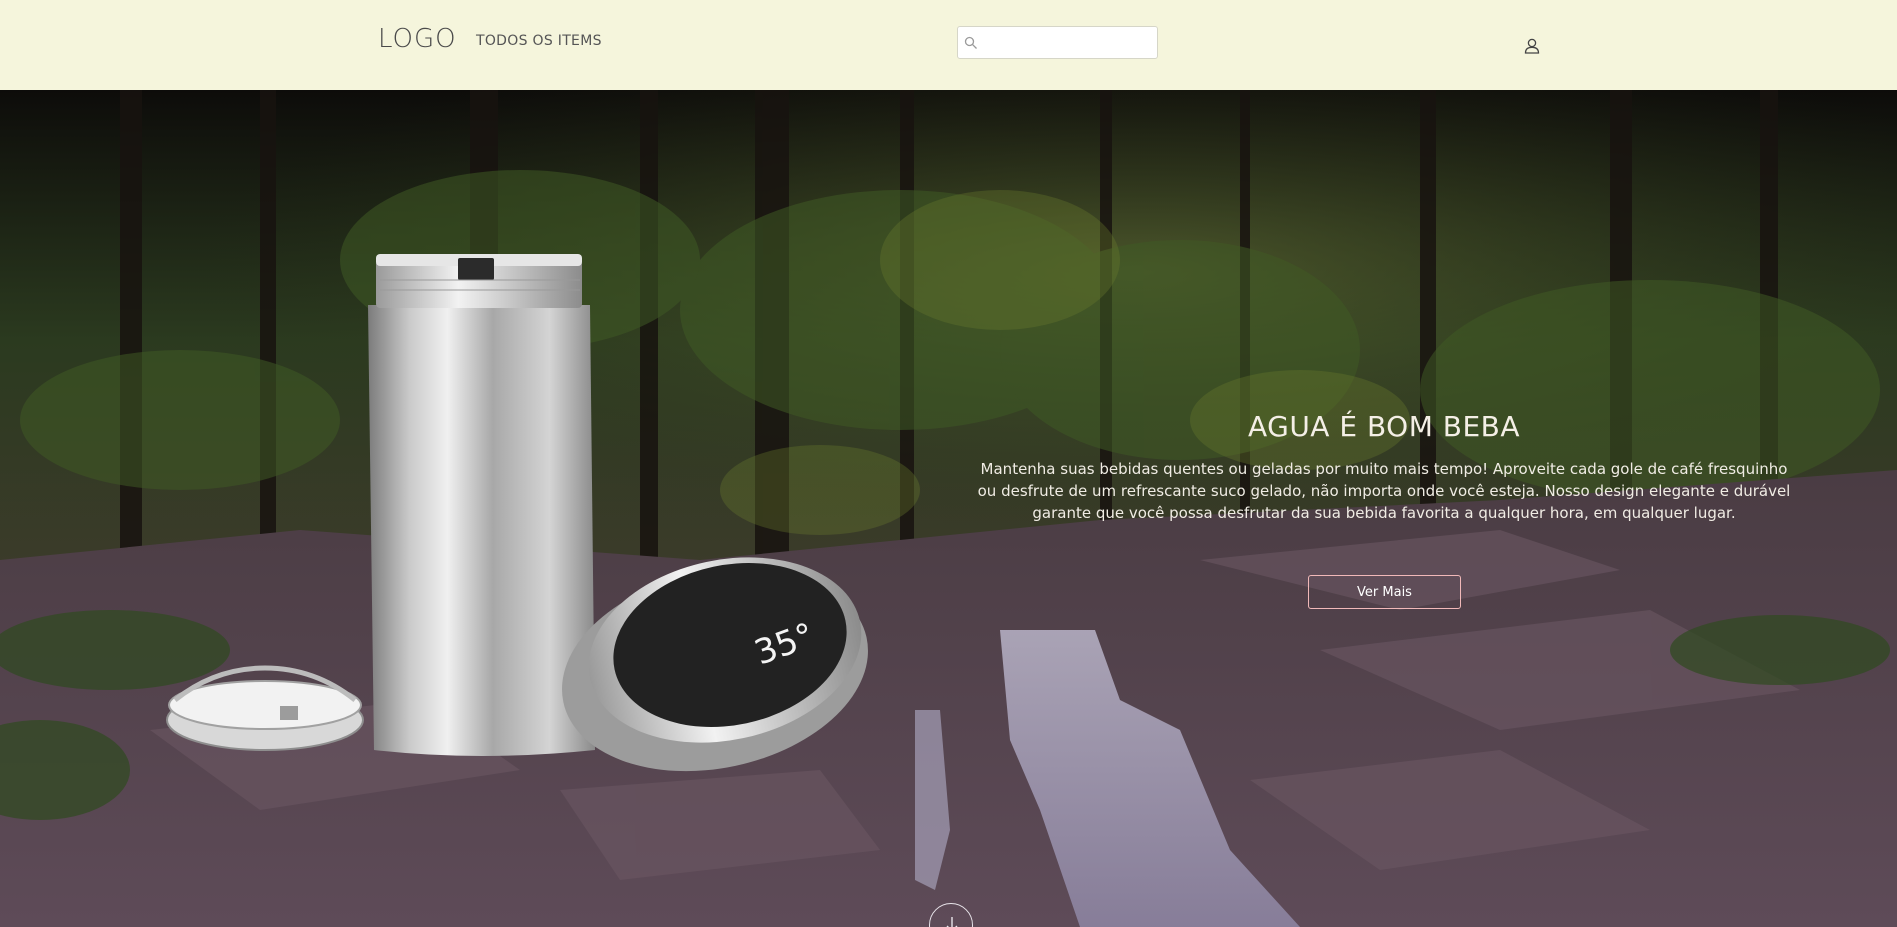 The image size is (1897, 927). I want to click on nav-link-all-items: TODOS OS ITEMS, so click(539, 41).